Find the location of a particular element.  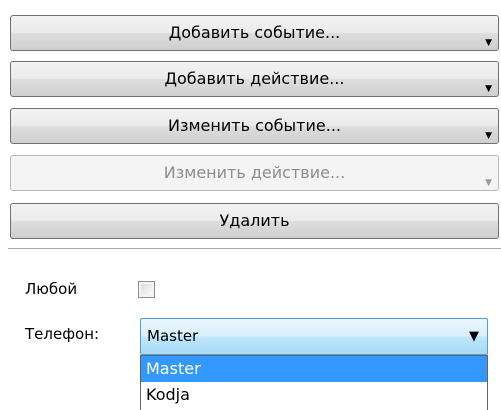

phone-option-kodja: Kodja is located at coordinates (314, 395).